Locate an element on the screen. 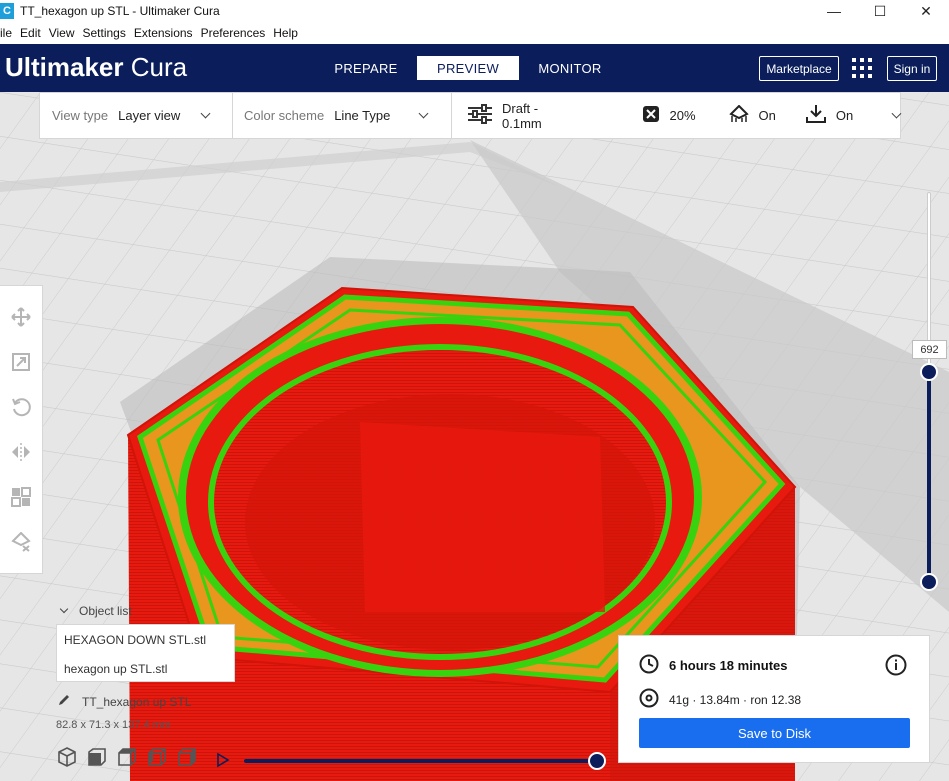  menu-help: Help is located at coordinates (285, 33).